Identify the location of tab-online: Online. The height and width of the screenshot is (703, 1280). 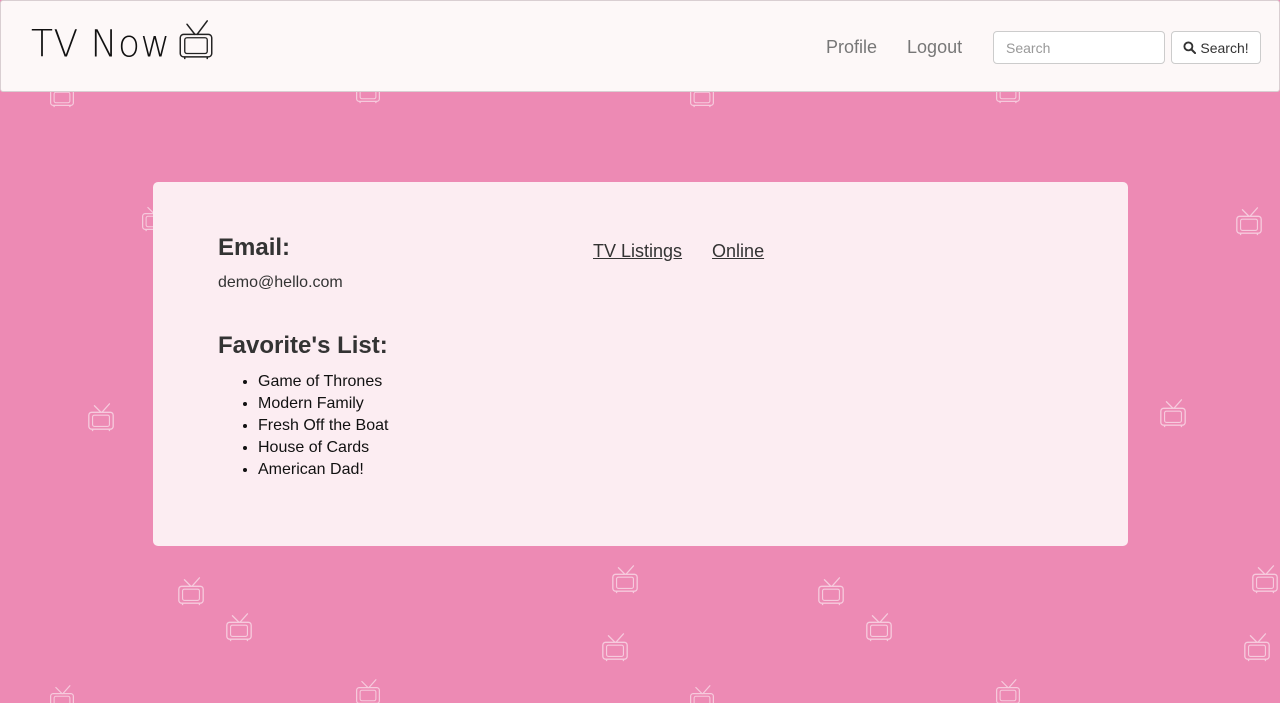
(738, 251).